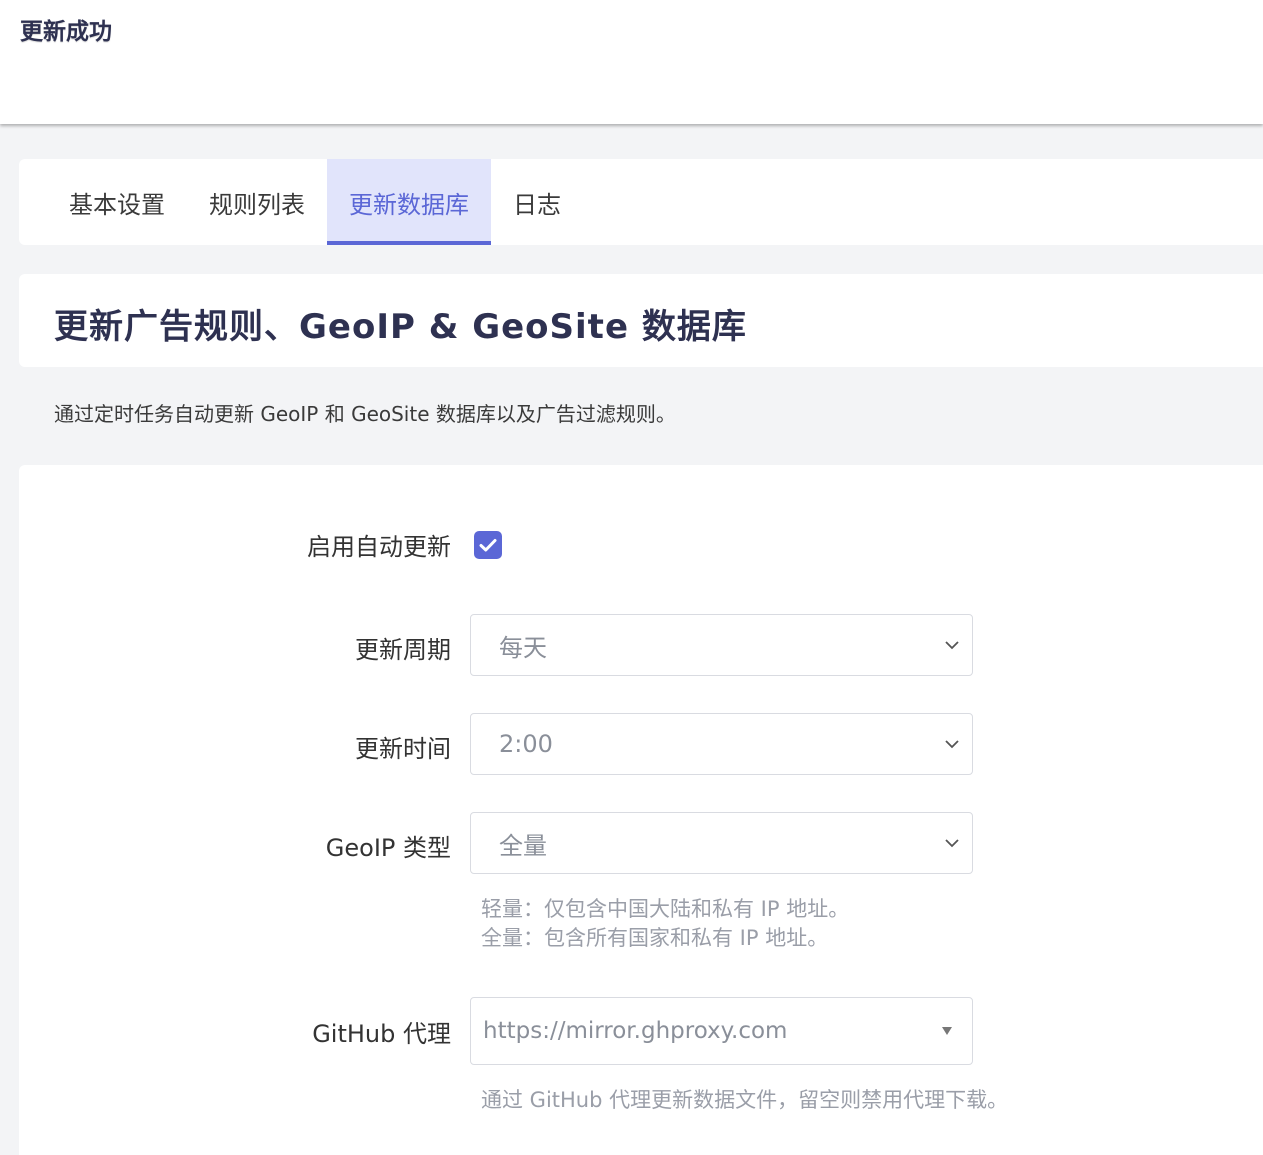 The image size is (1263, 1155). What do you see at coordinates (526, 744) in the screenshot?
I see `update-time-value: 2:00` at bounding box center [526, 744].